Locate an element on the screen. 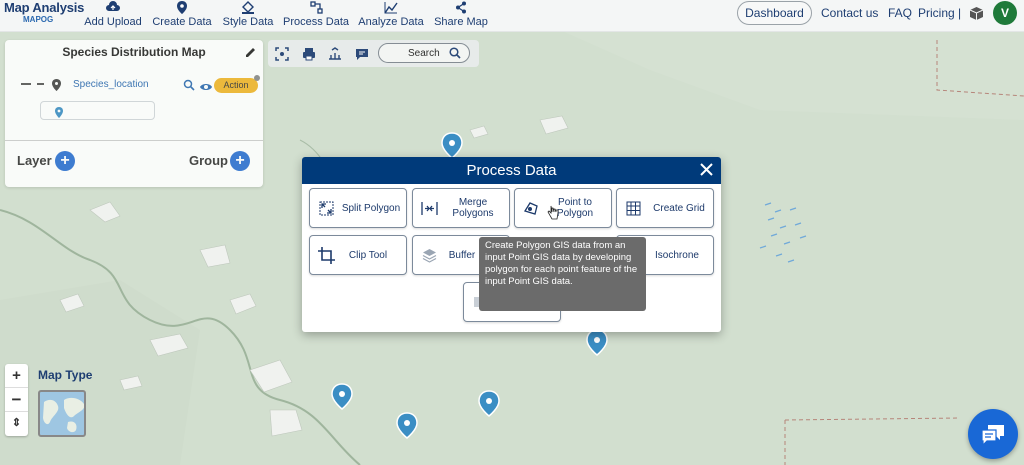 This screenshot has height=465, width=1024. map-type-thumbnail is located at coordinates (62, 413).